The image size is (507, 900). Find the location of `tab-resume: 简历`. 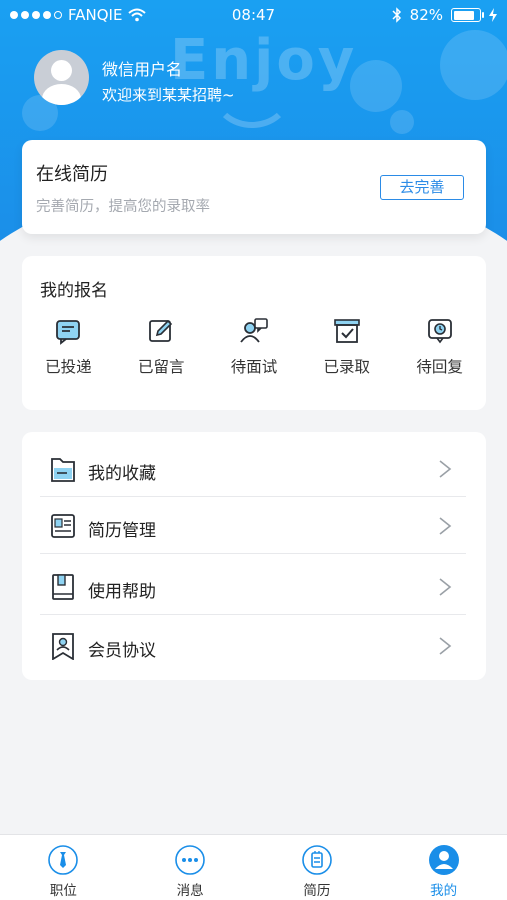

tab-resume: 简历 is located at coordinates (317, 867).